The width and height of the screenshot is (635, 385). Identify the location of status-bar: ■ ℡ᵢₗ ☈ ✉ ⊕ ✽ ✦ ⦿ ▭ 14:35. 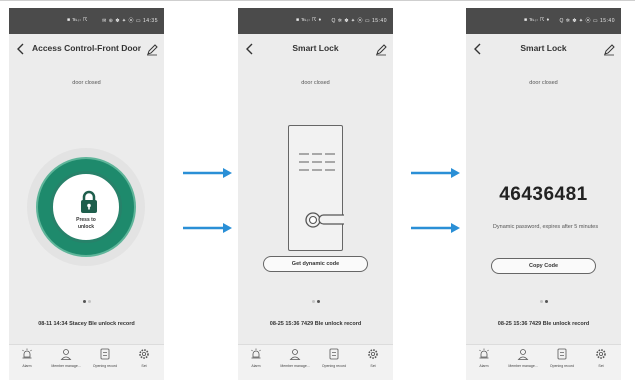
(86, 21).